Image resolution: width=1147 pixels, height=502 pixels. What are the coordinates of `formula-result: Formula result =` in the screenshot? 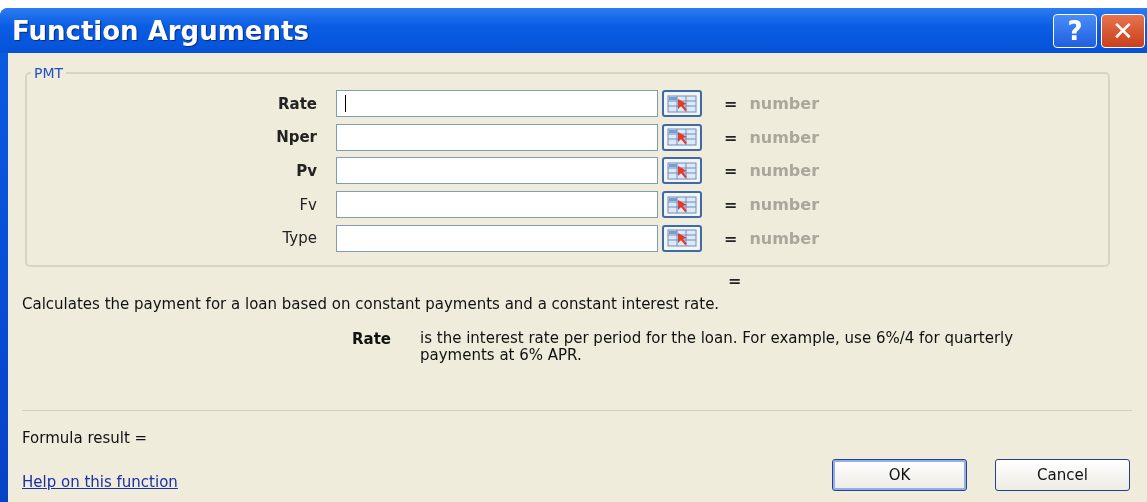 It's located at (85, 437).